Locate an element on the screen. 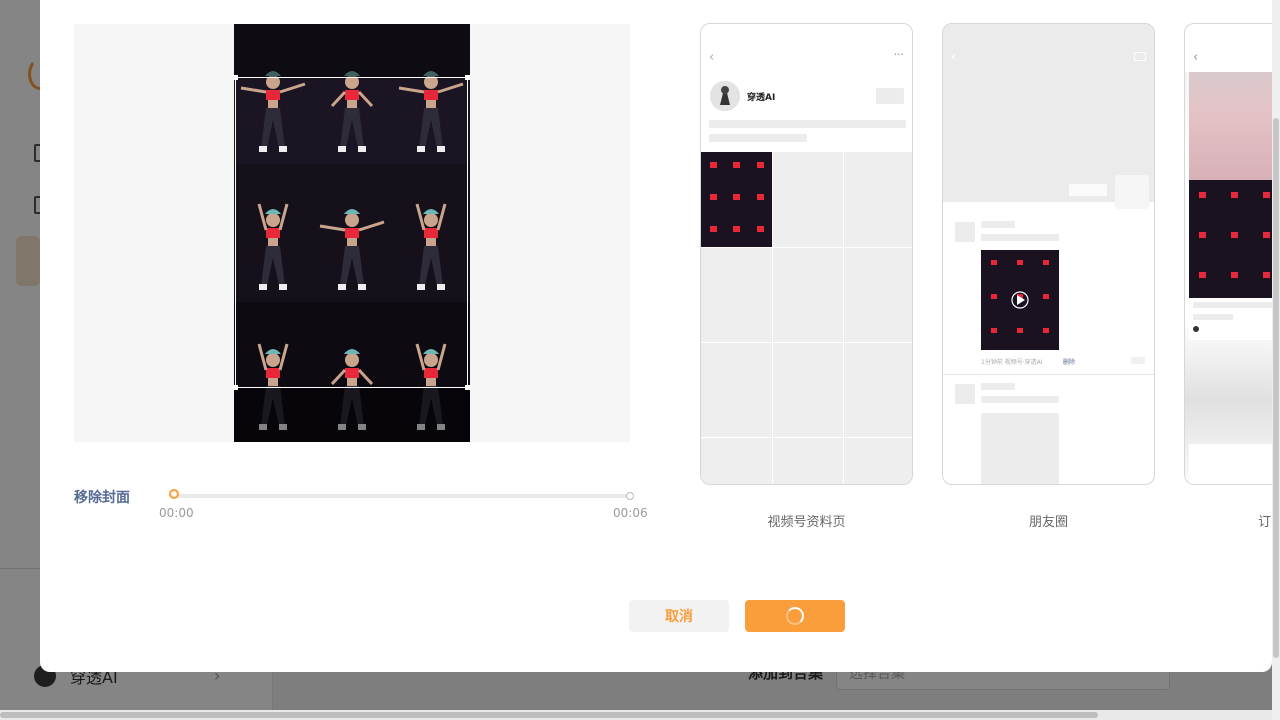 Image resolution: width=1280 pixels, height=720 pixels. article-source-avatar is located at coordinates (1196, 329).